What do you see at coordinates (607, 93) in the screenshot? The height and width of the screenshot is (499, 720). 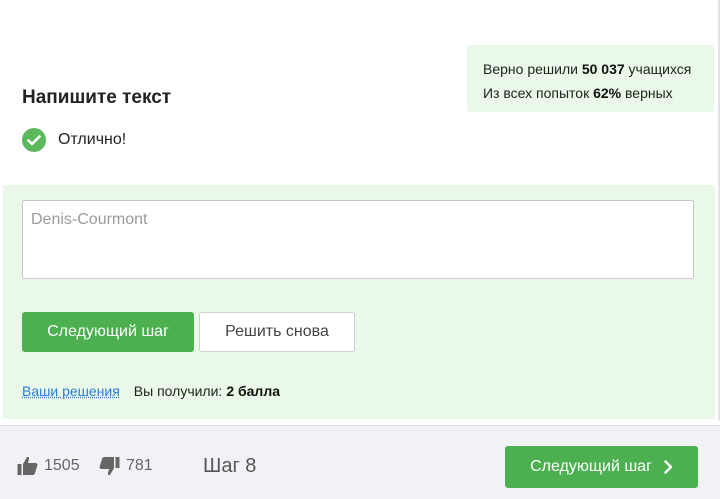 I see `attempts-percent: 62%` at bounding box center [607, 93].